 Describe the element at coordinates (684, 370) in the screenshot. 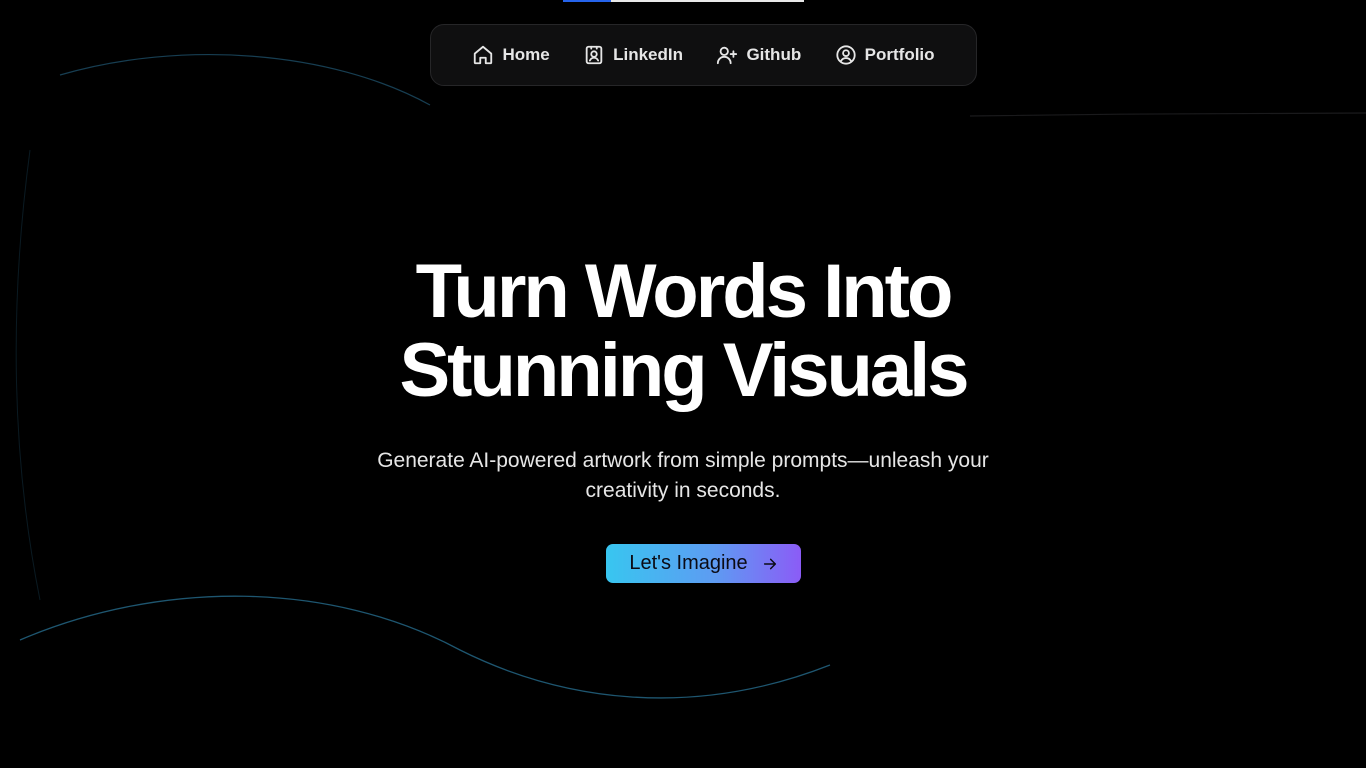

I see `hero-title-line-2: Stunning Visuals` at that location.